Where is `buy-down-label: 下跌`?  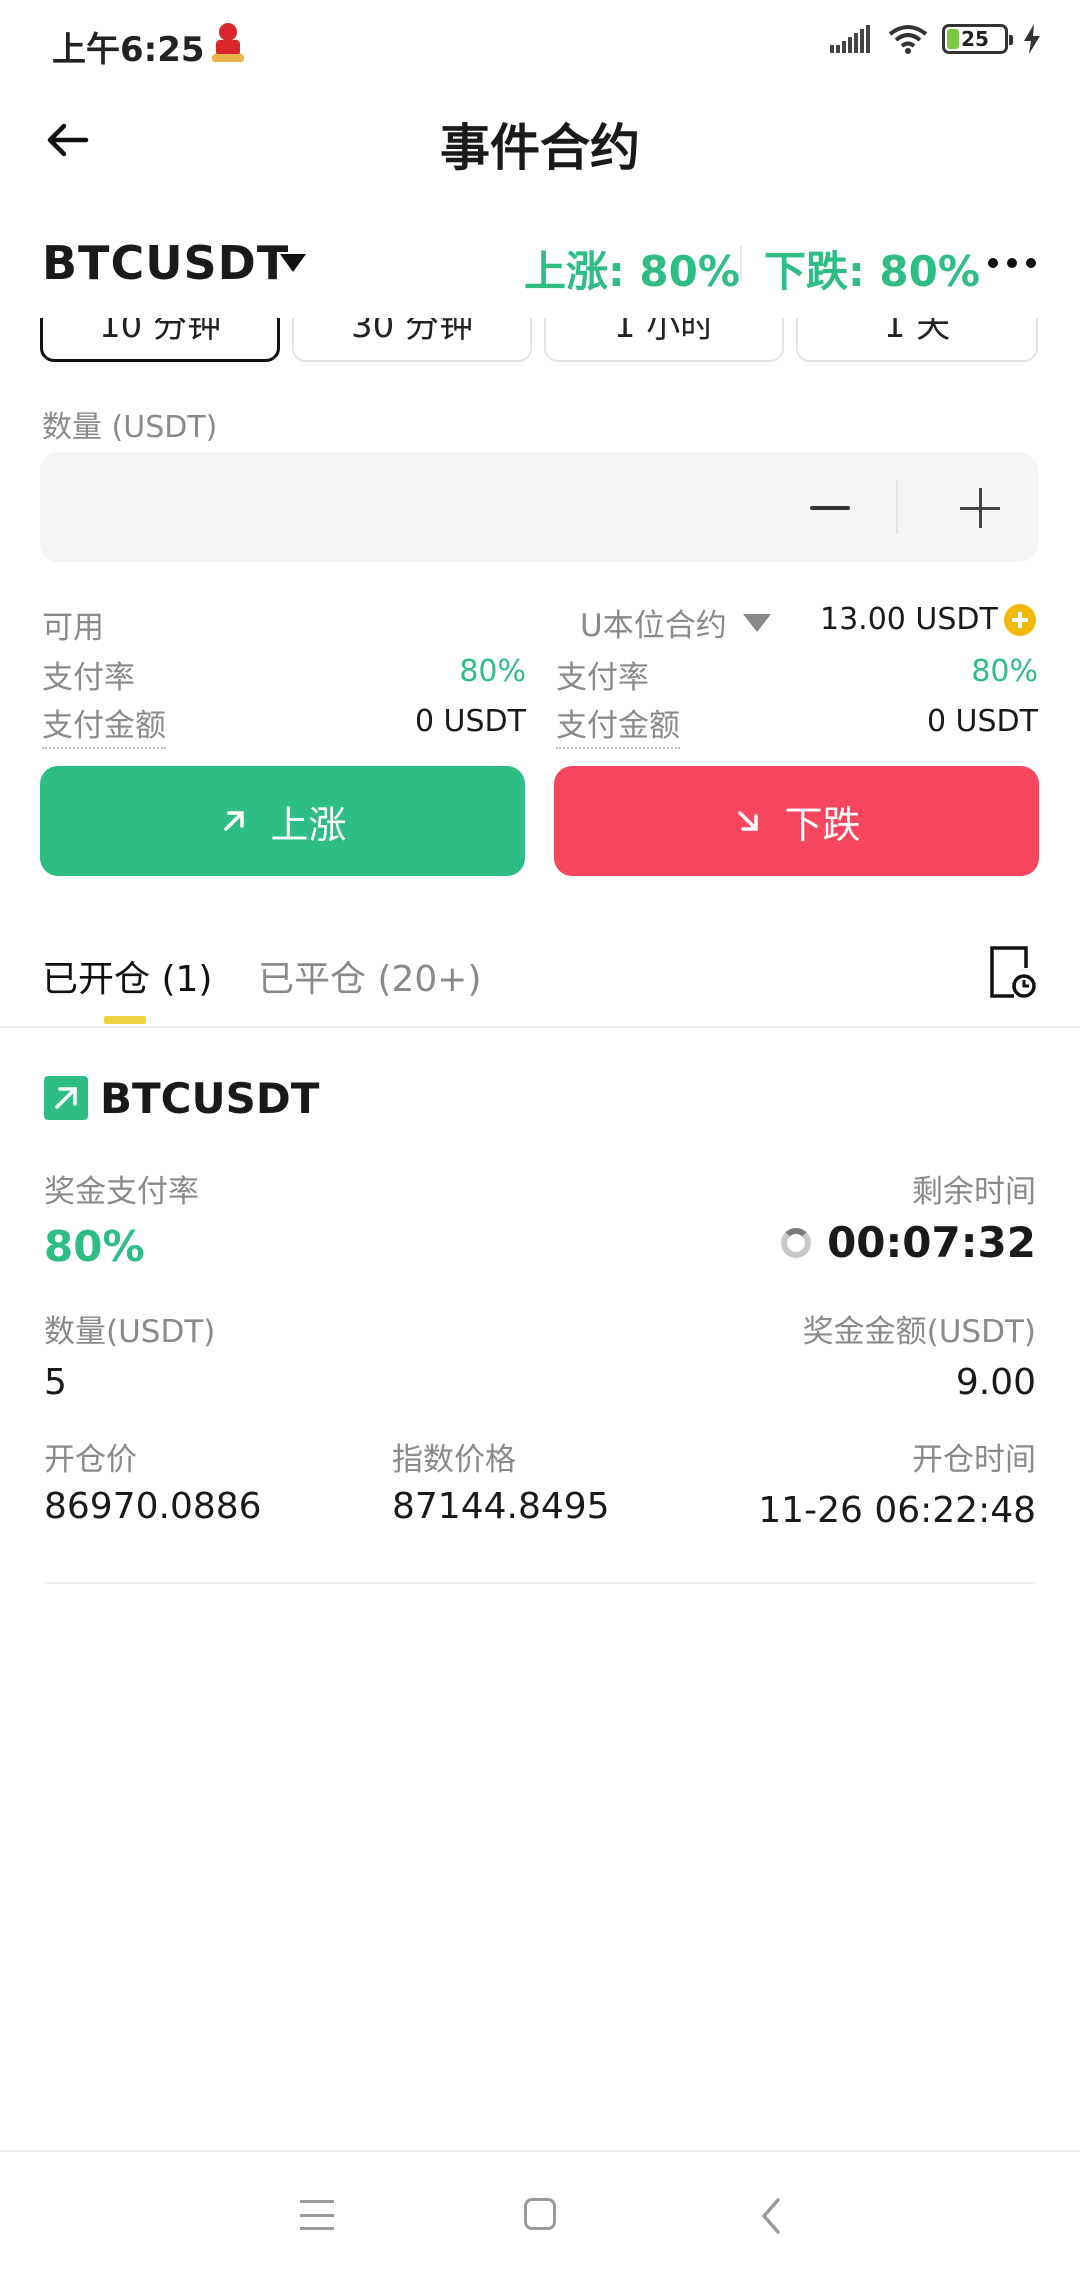 buy-down-label: 下跌 is located at coordinates (822, 824).